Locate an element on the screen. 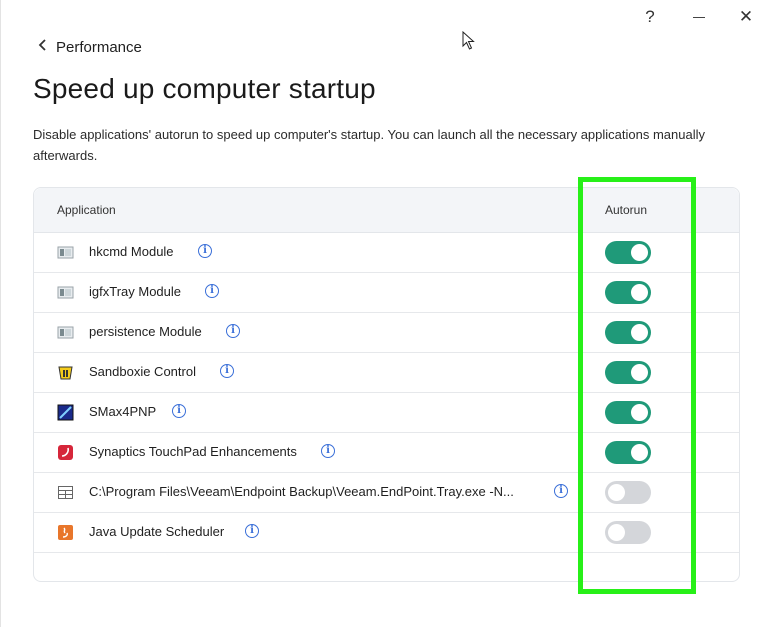 Image resolution: width=771 pixels, height=627 pixels. back-button: Performance is located at coordinates (90, 47).